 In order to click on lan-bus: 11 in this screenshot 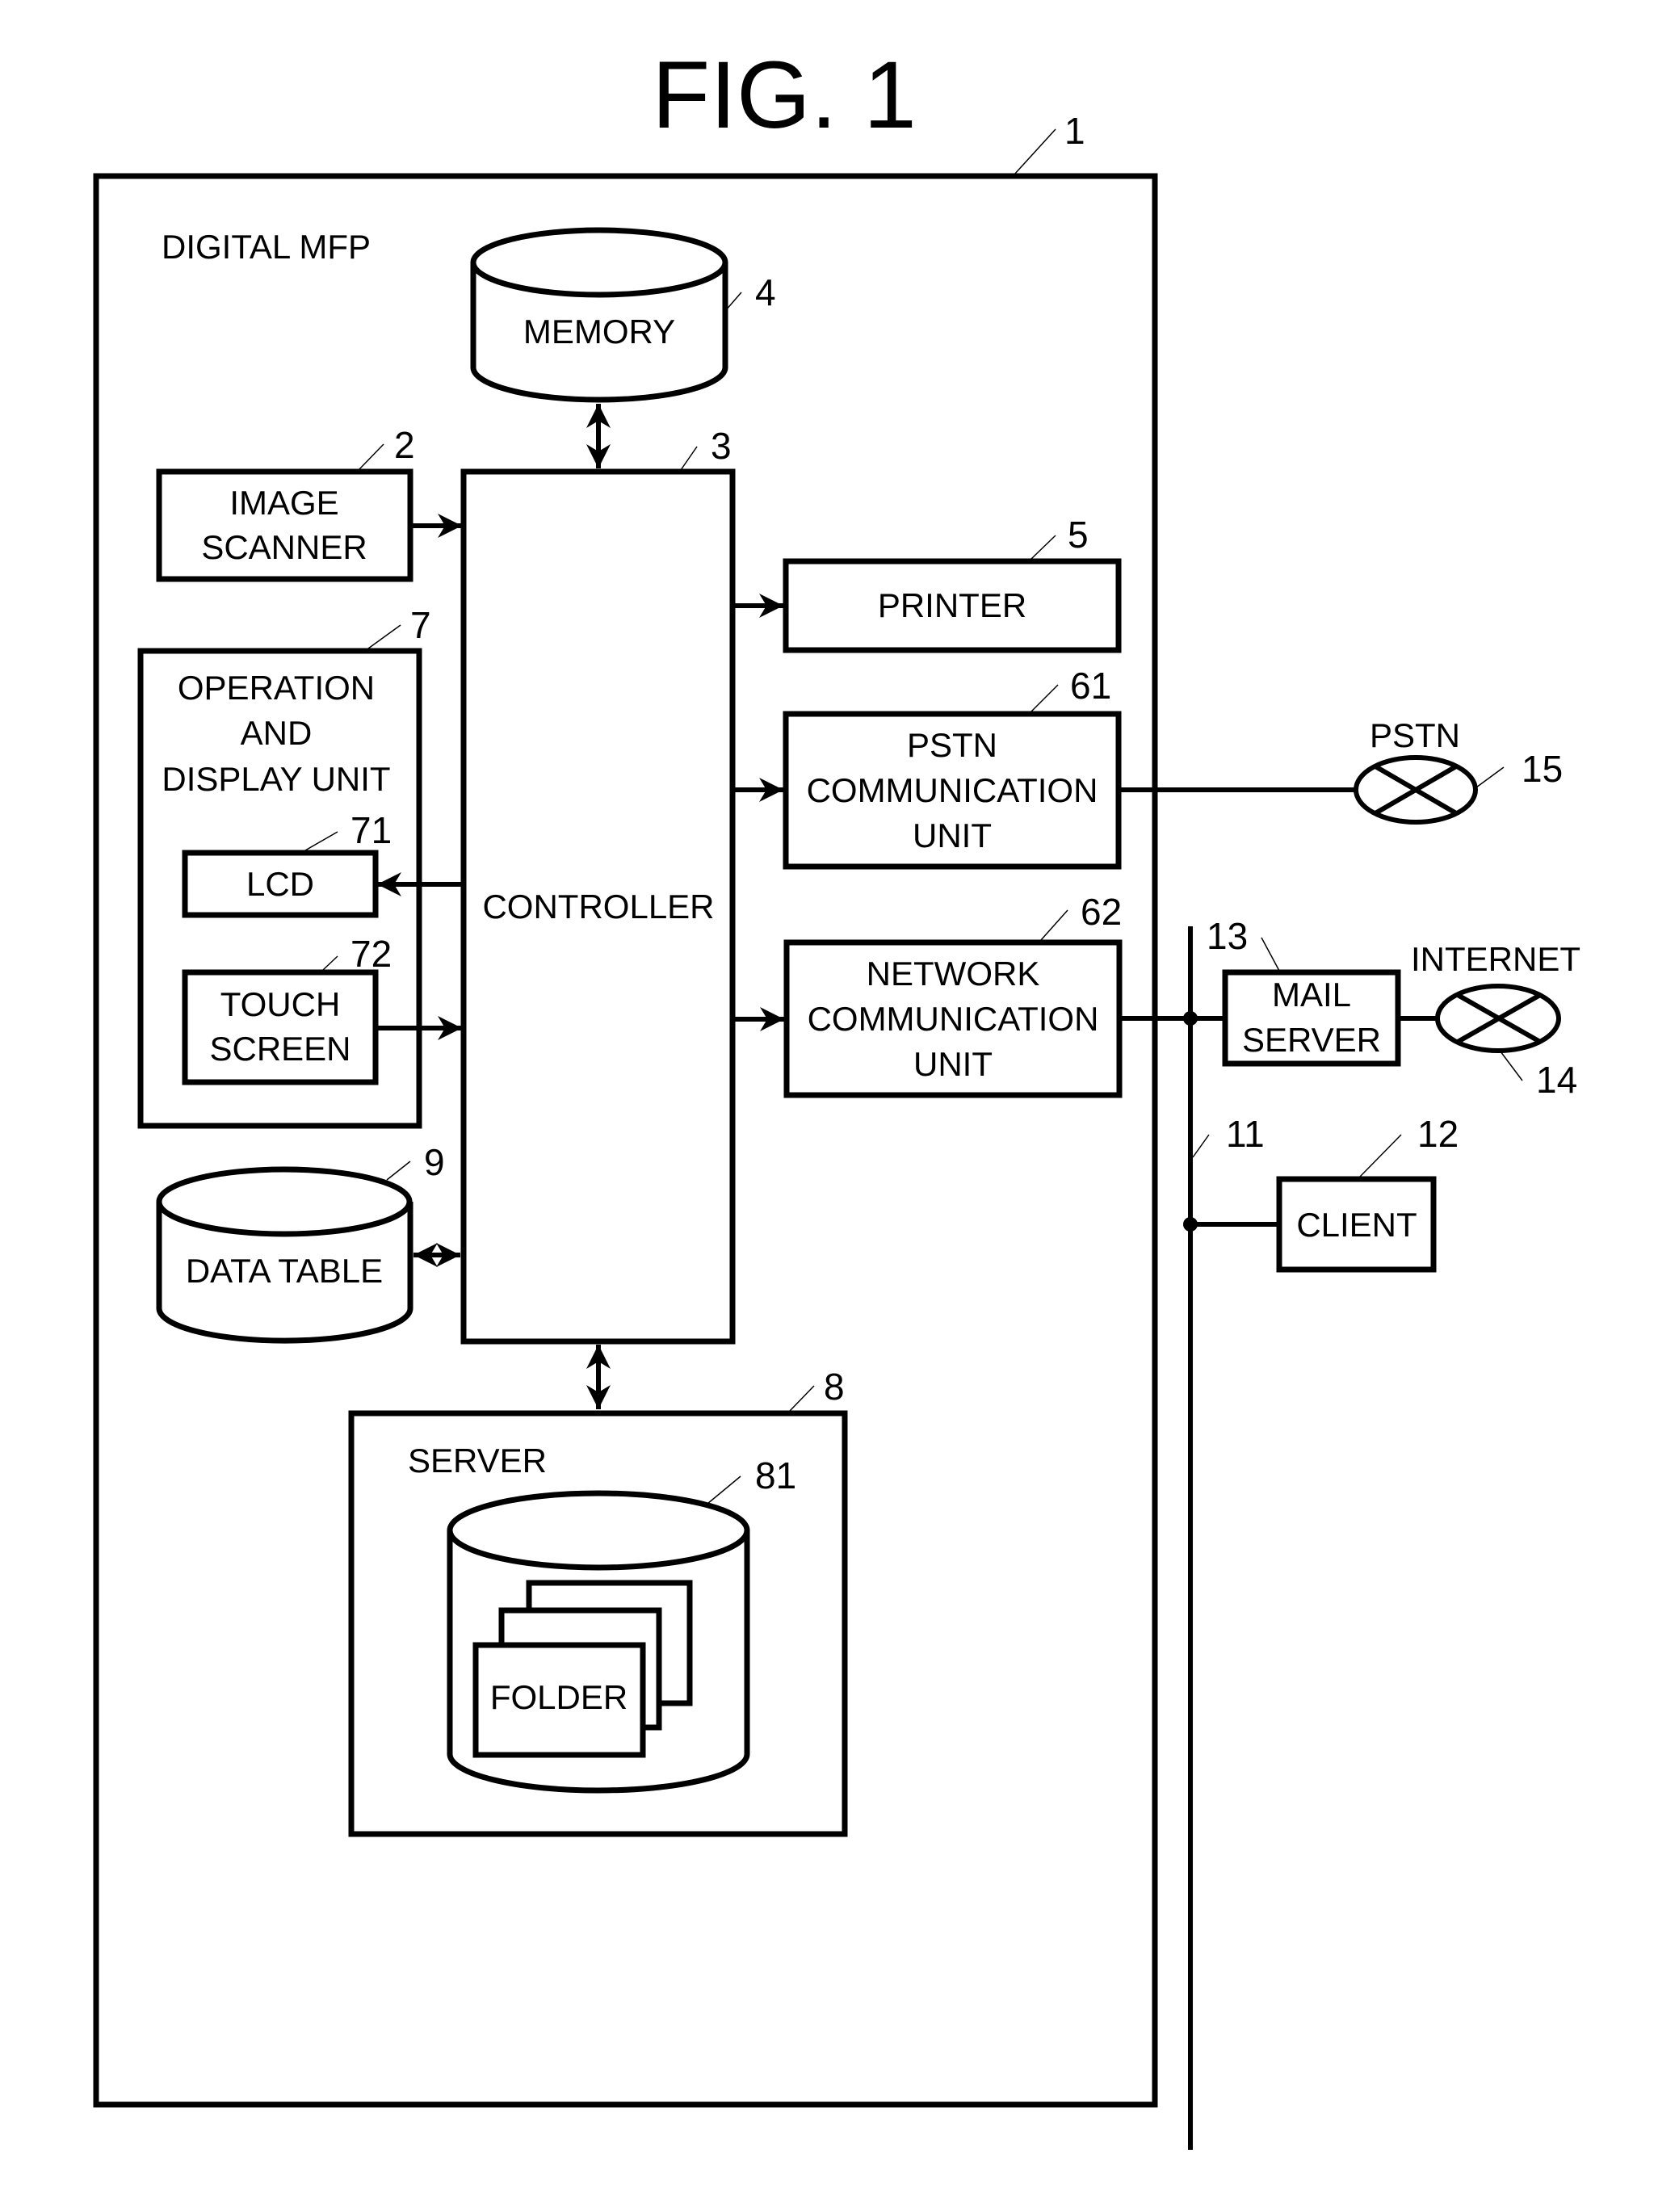, I will do `click(1226, 1538)`.